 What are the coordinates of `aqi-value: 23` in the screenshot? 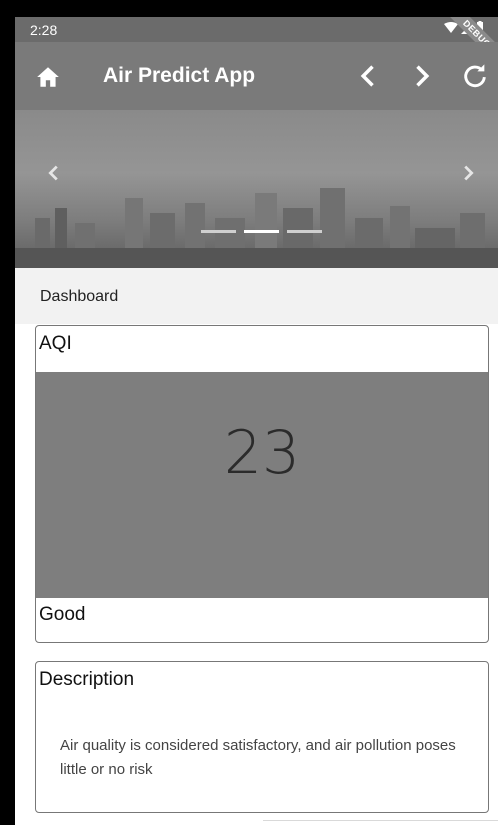 It's located at (262, 430).